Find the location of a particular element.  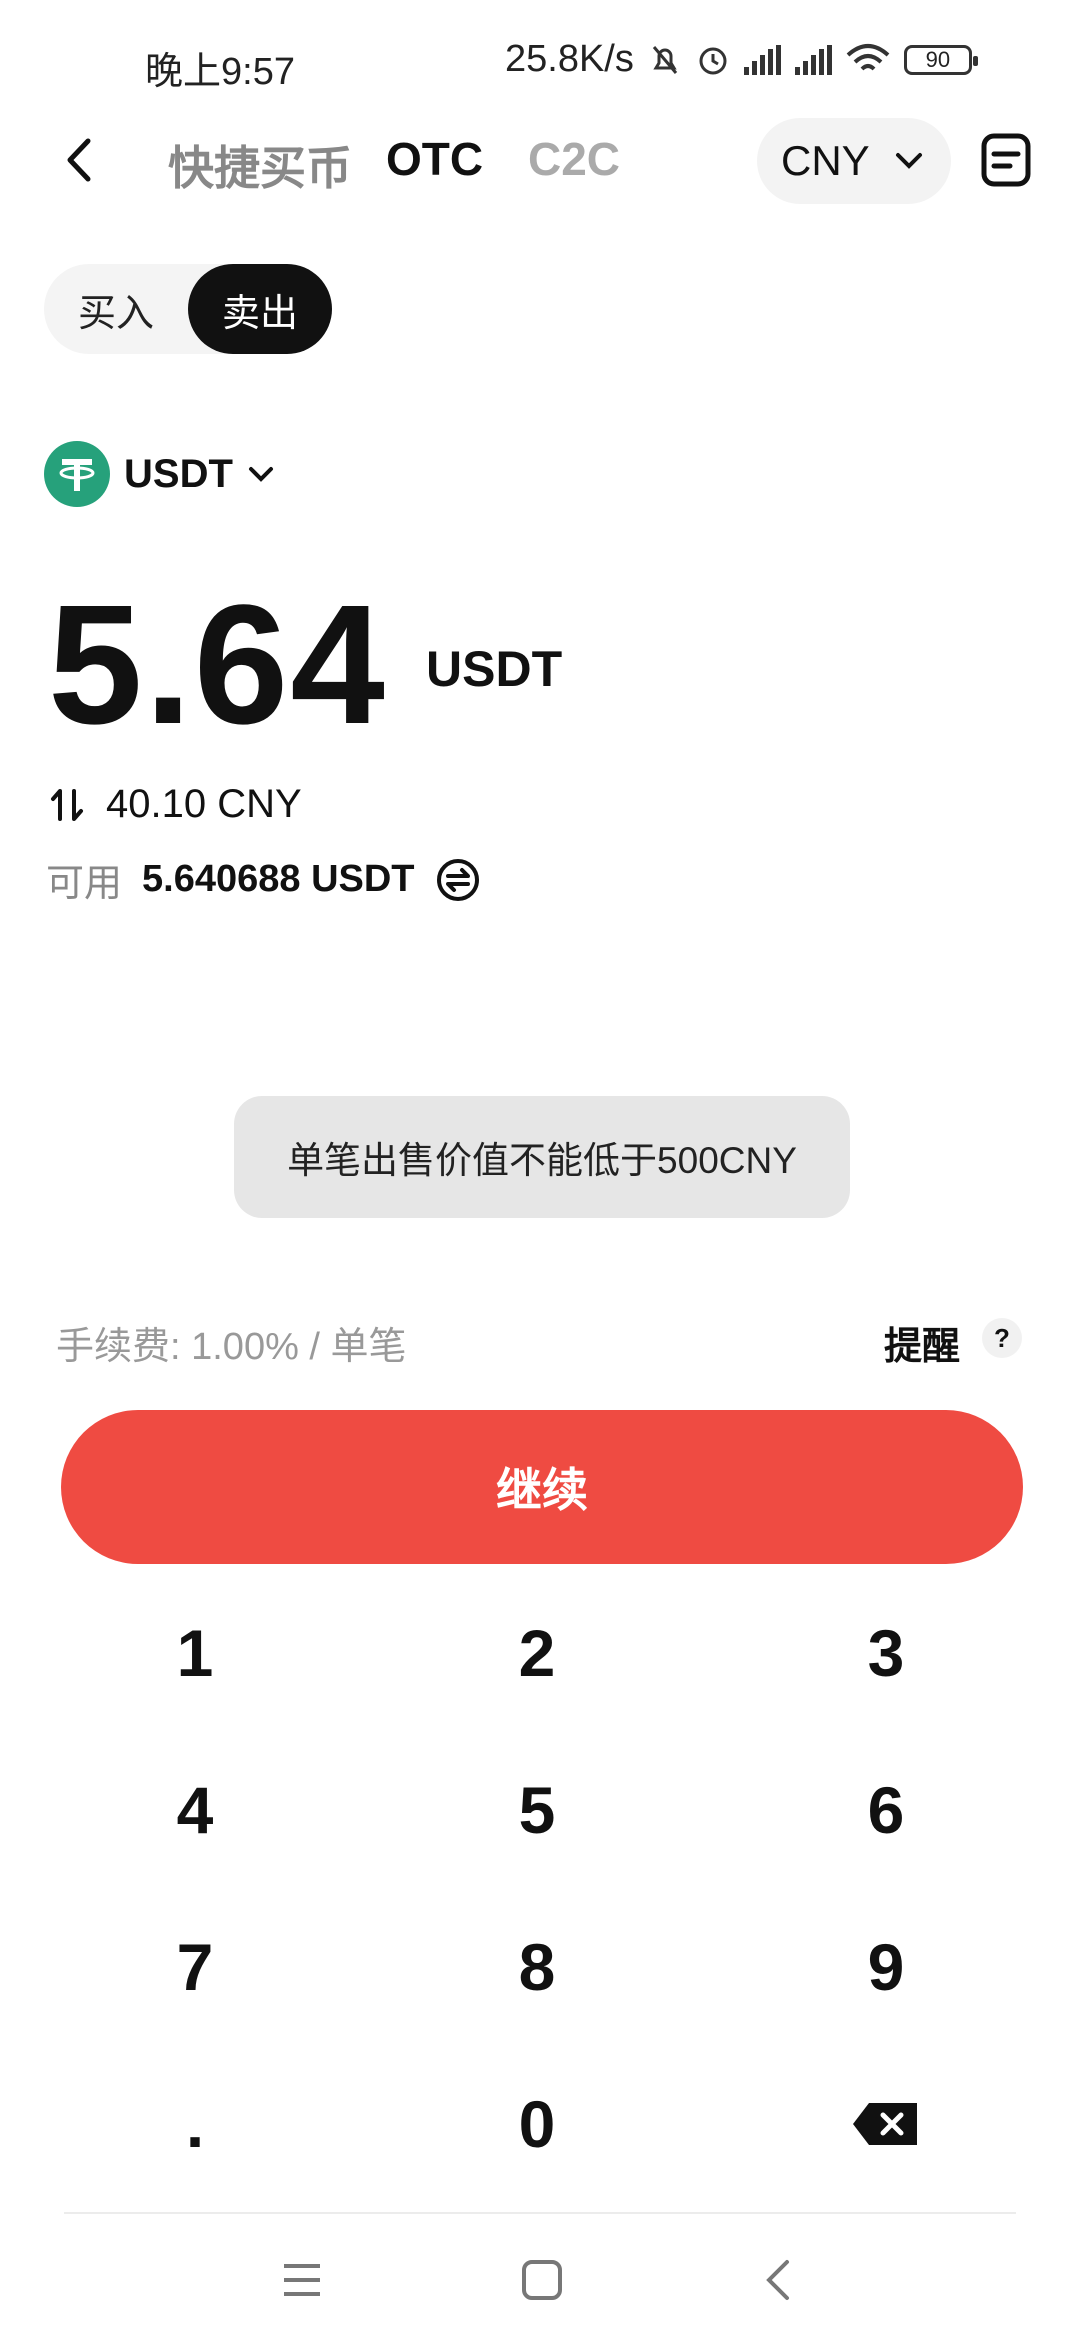

status-bar: 晚上9:57 25.8K/s 90 is located at coordinates (540, 64).